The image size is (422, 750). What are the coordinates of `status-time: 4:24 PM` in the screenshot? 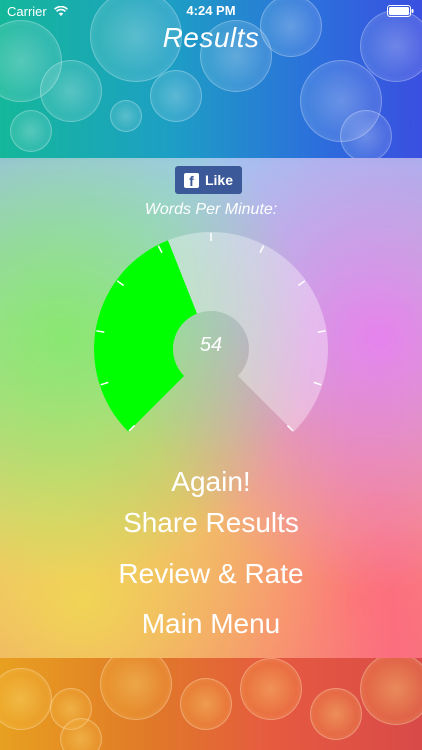 It's located at (211, 10).